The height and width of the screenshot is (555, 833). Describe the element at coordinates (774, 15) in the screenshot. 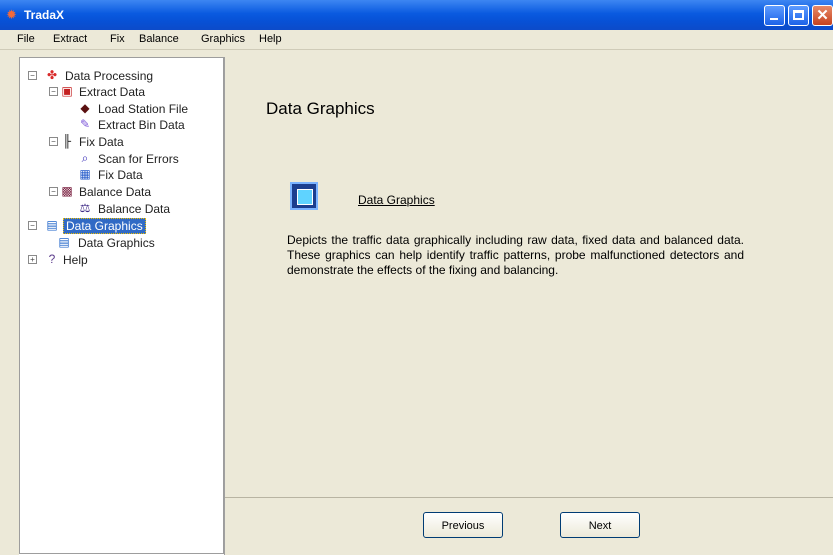

I see `minimize-button` at that location.